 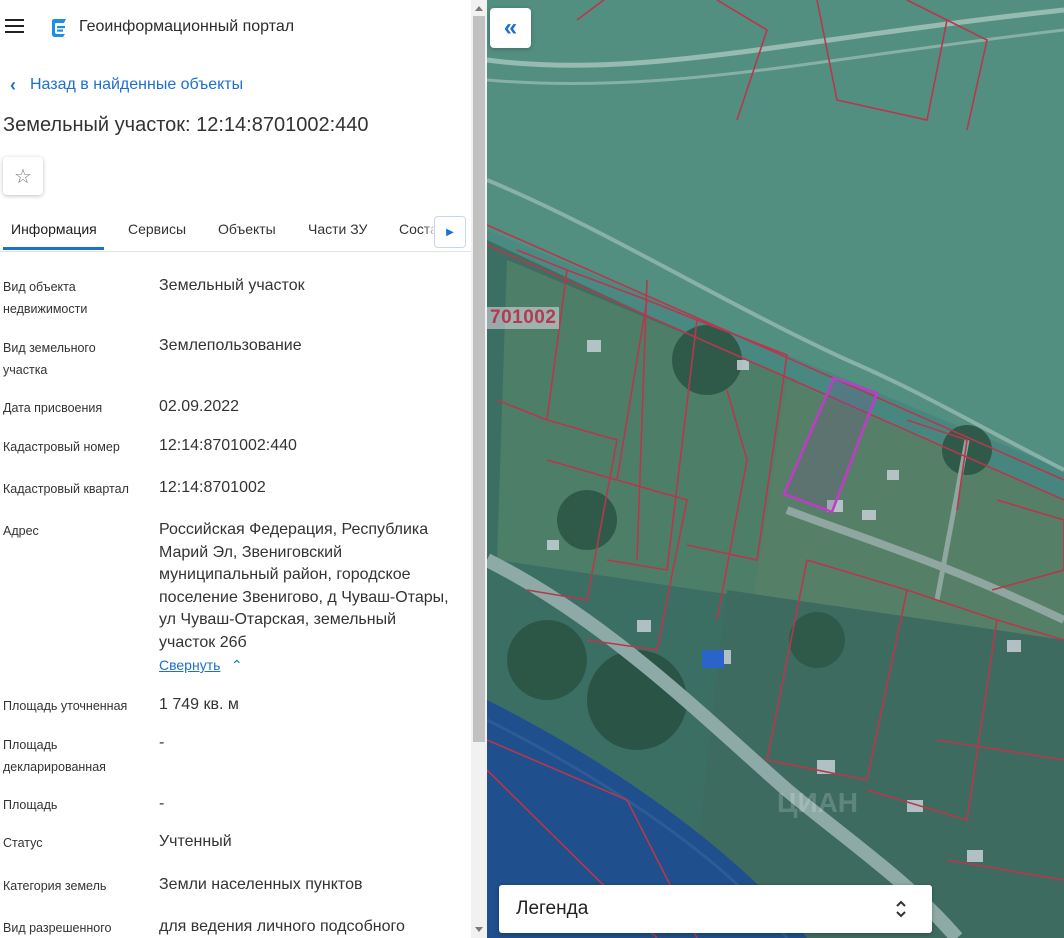 I want to click on cadastral-quarter-map-label: 701002, so click(x=523, y=318).